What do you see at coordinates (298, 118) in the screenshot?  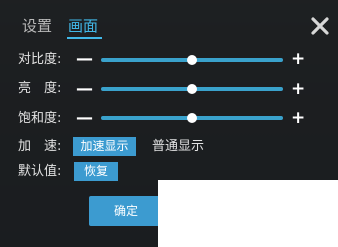 I see `saturation-increase-button: +` at bounding box center [298, 118].